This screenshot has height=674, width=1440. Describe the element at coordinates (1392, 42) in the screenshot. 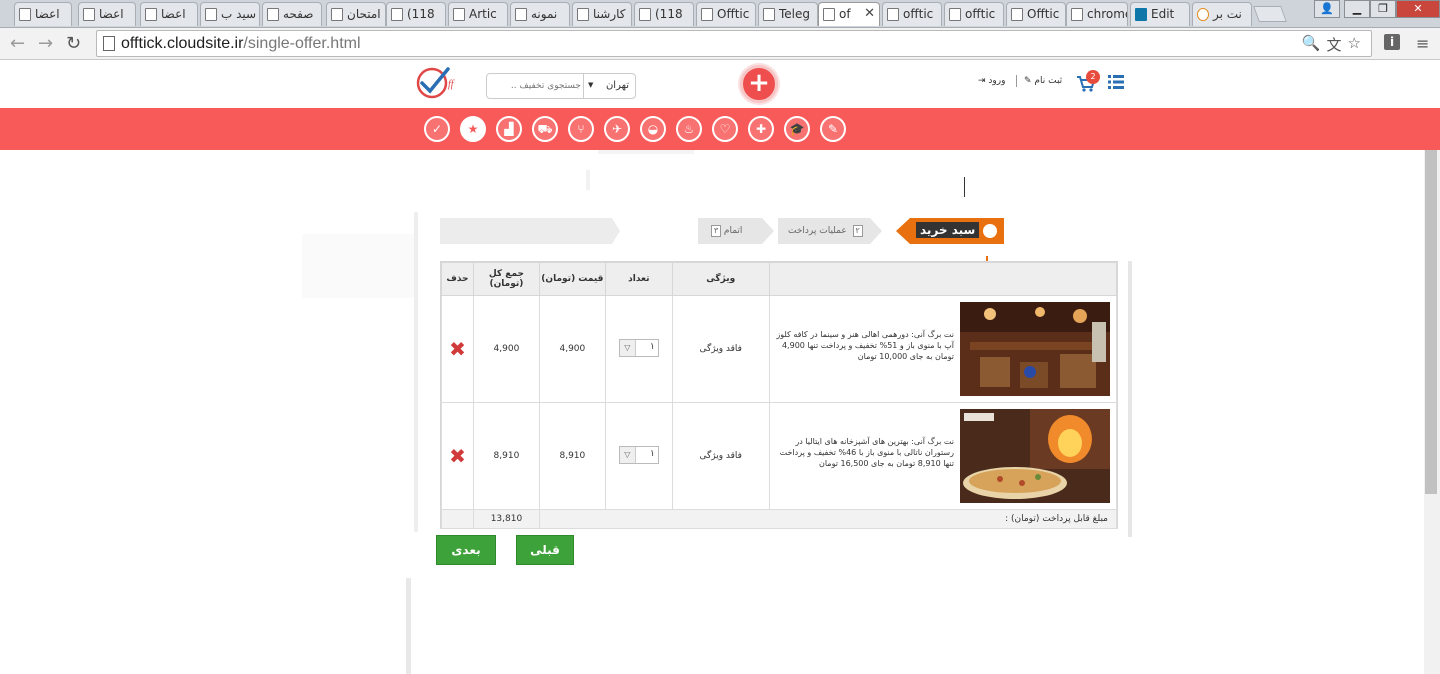

I see `info-icon: i` at that location.